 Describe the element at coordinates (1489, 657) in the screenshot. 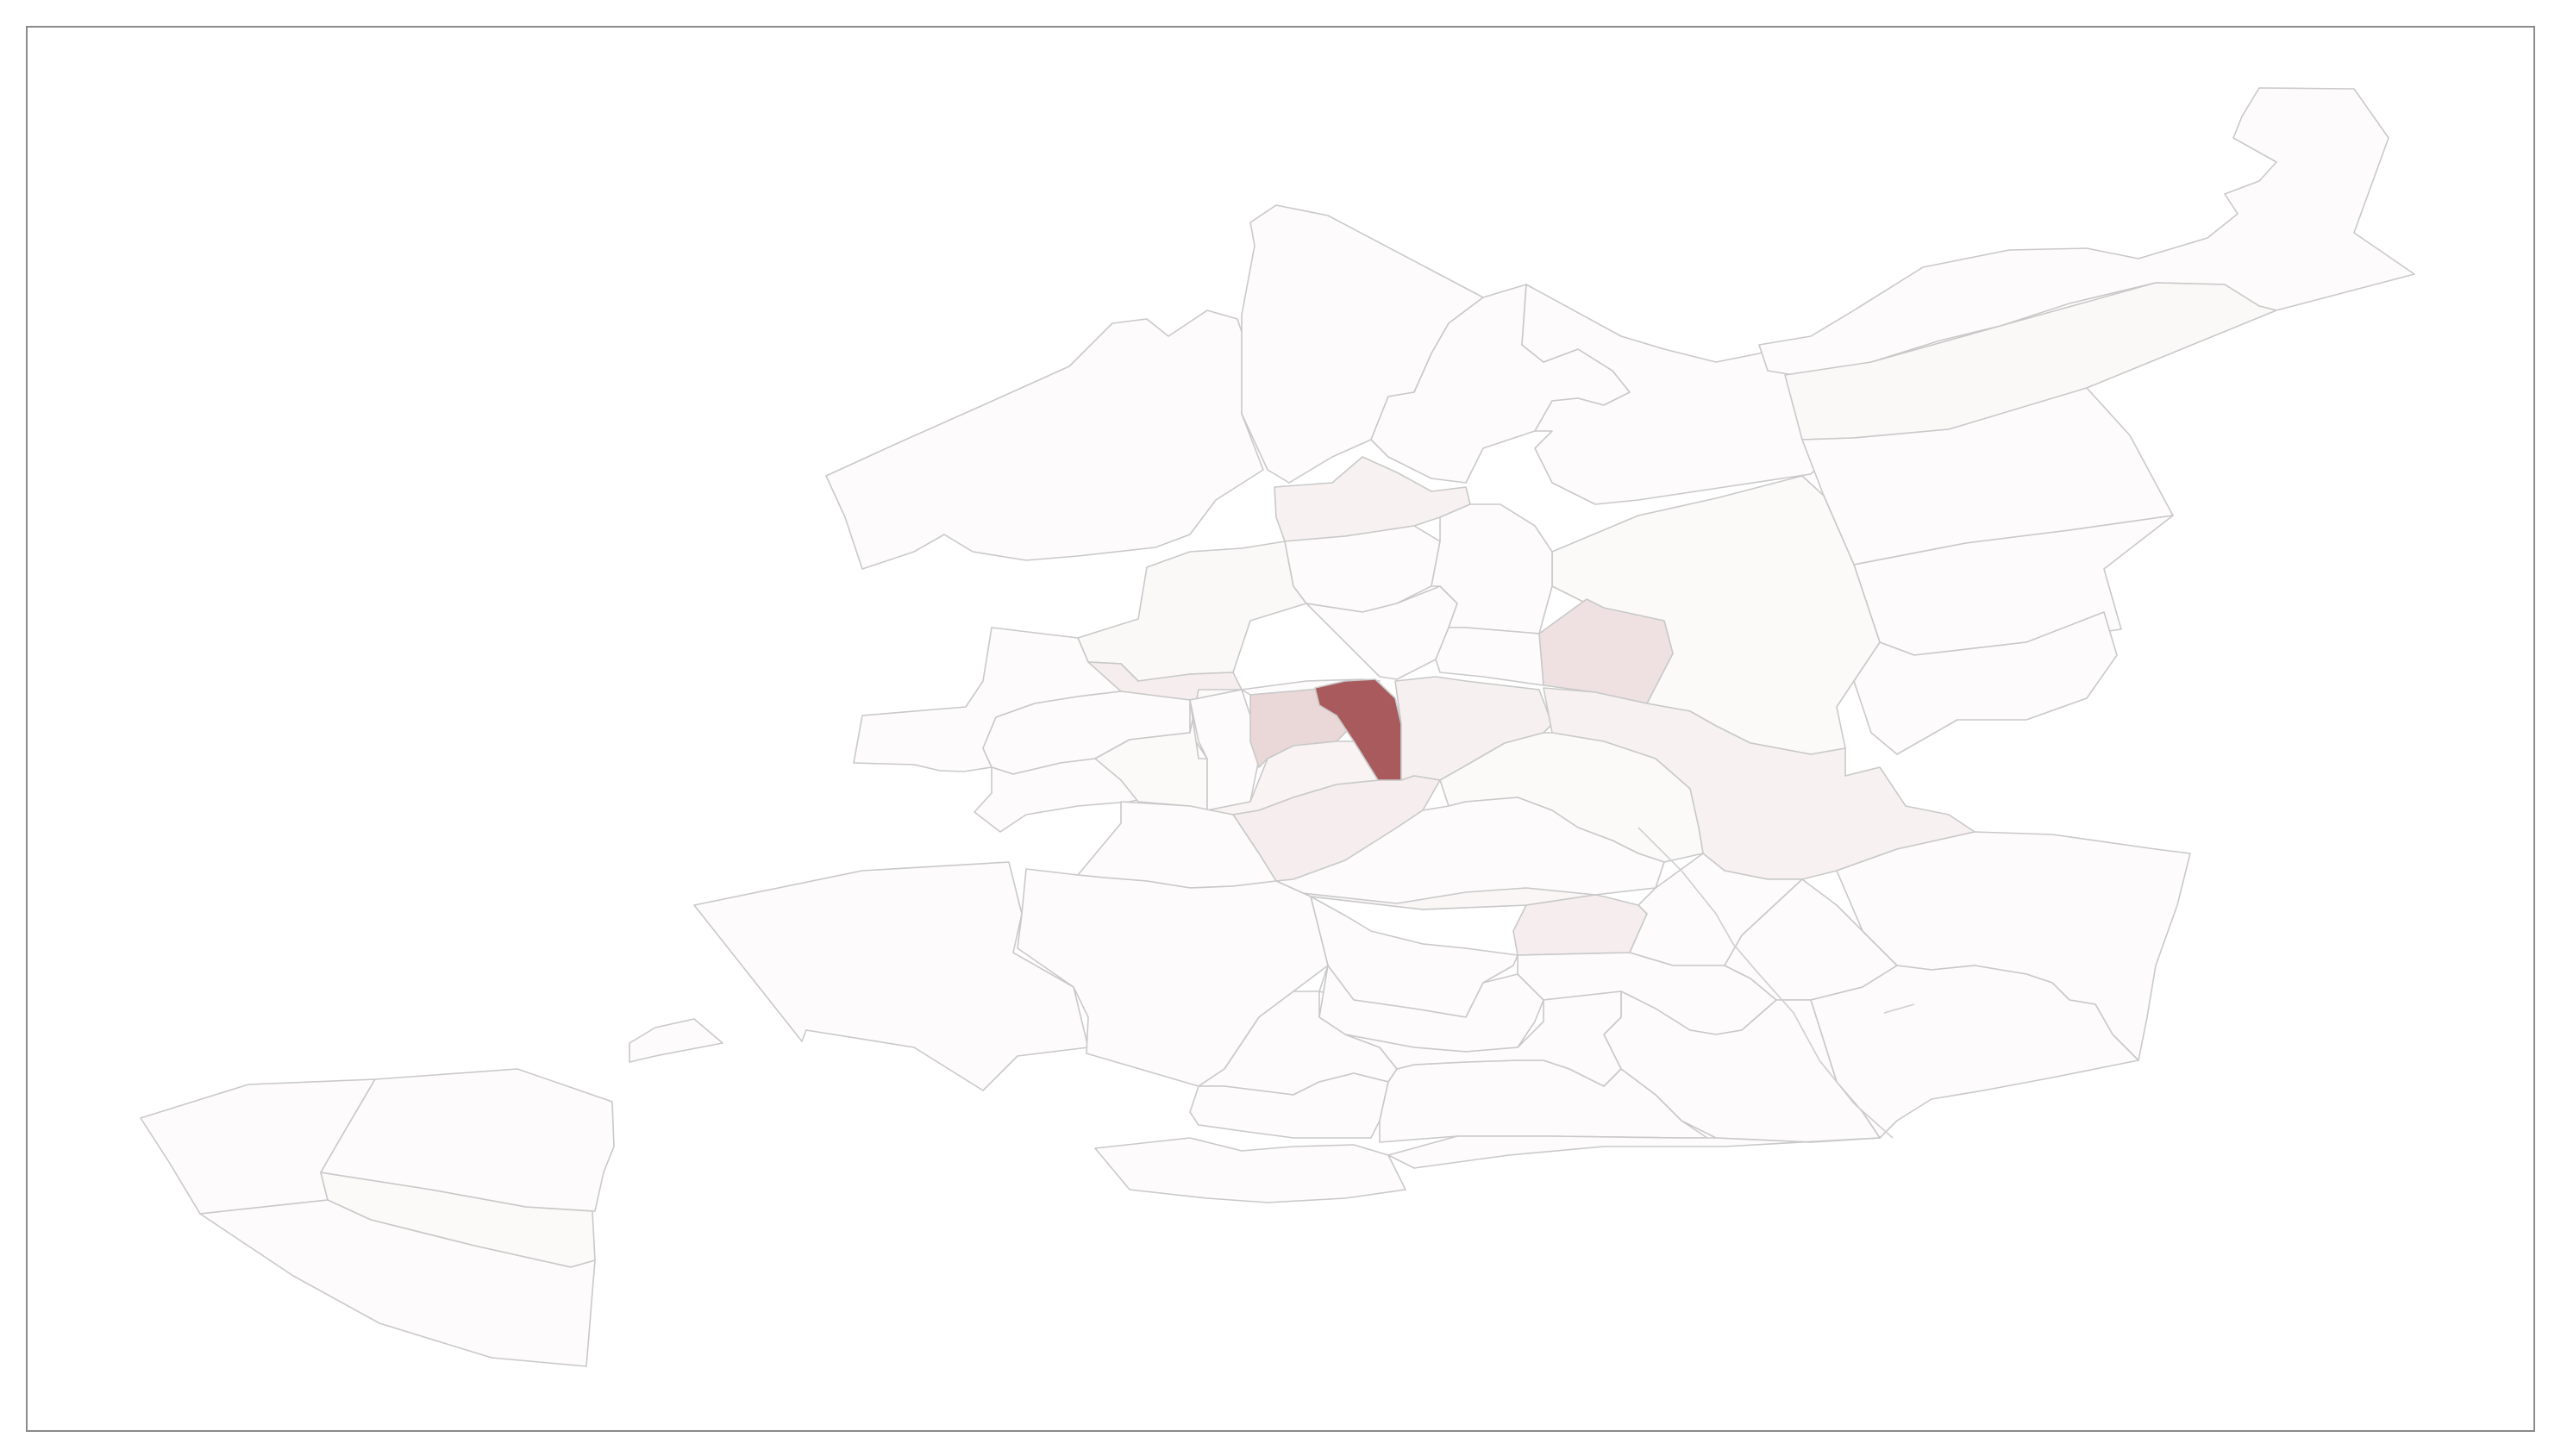

I see `district-kralingen-west` at that location.